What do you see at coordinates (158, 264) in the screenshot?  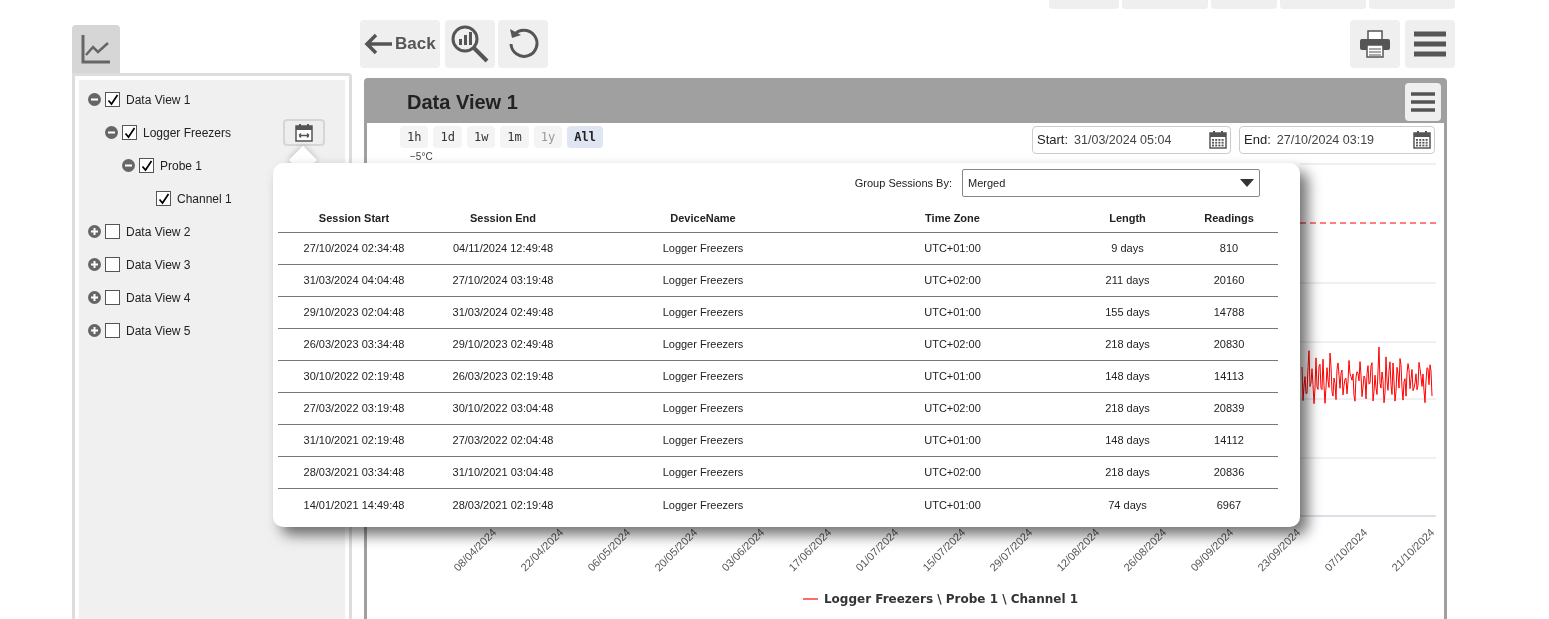 I see `tree-item-label: Data View 3` at bounding box center [158, 264].